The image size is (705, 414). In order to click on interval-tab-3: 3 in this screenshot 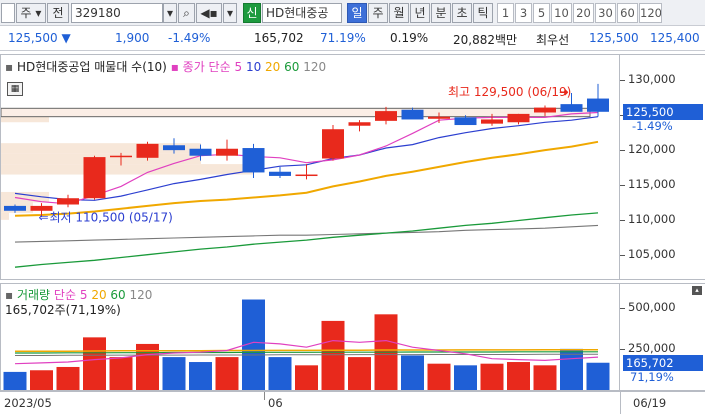, I will do `click(523, 13)`.